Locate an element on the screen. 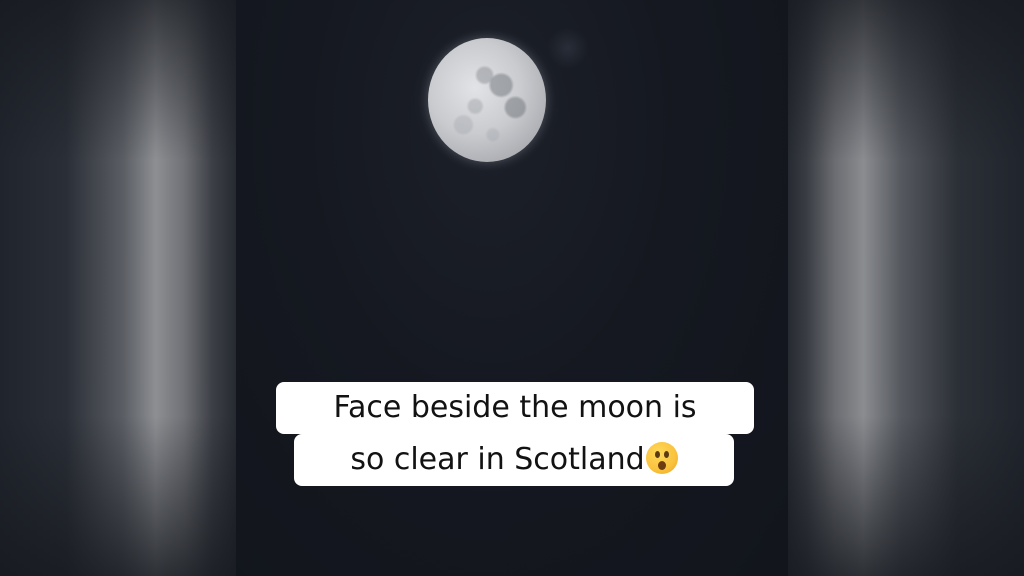  caption-line-2-text: so clear in Scotland is located at coordinates (497, 459).